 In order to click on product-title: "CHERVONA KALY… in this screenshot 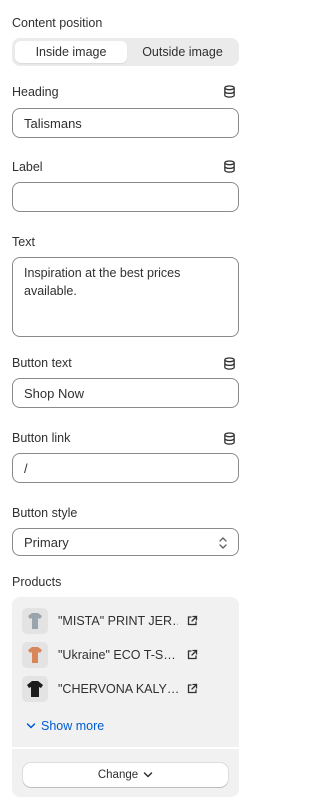, I will do `click(118, 689)`.